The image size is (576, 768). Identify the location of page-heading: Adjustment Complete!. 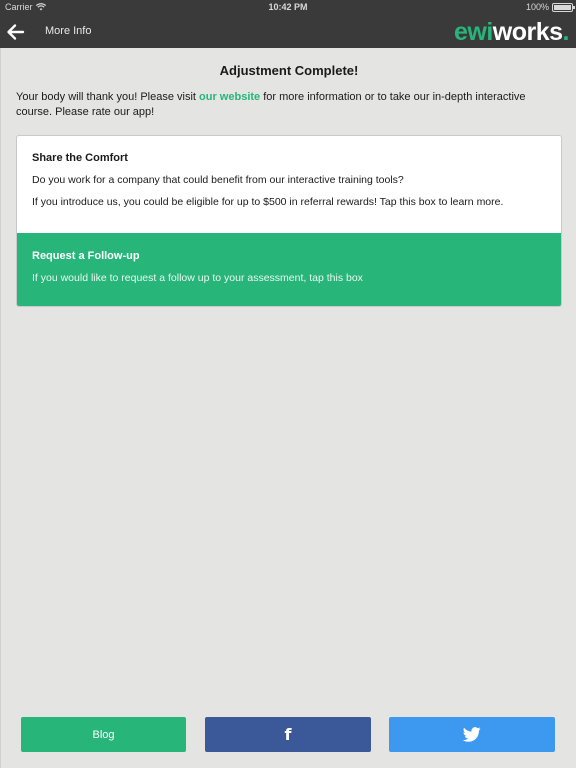
(289, 70).